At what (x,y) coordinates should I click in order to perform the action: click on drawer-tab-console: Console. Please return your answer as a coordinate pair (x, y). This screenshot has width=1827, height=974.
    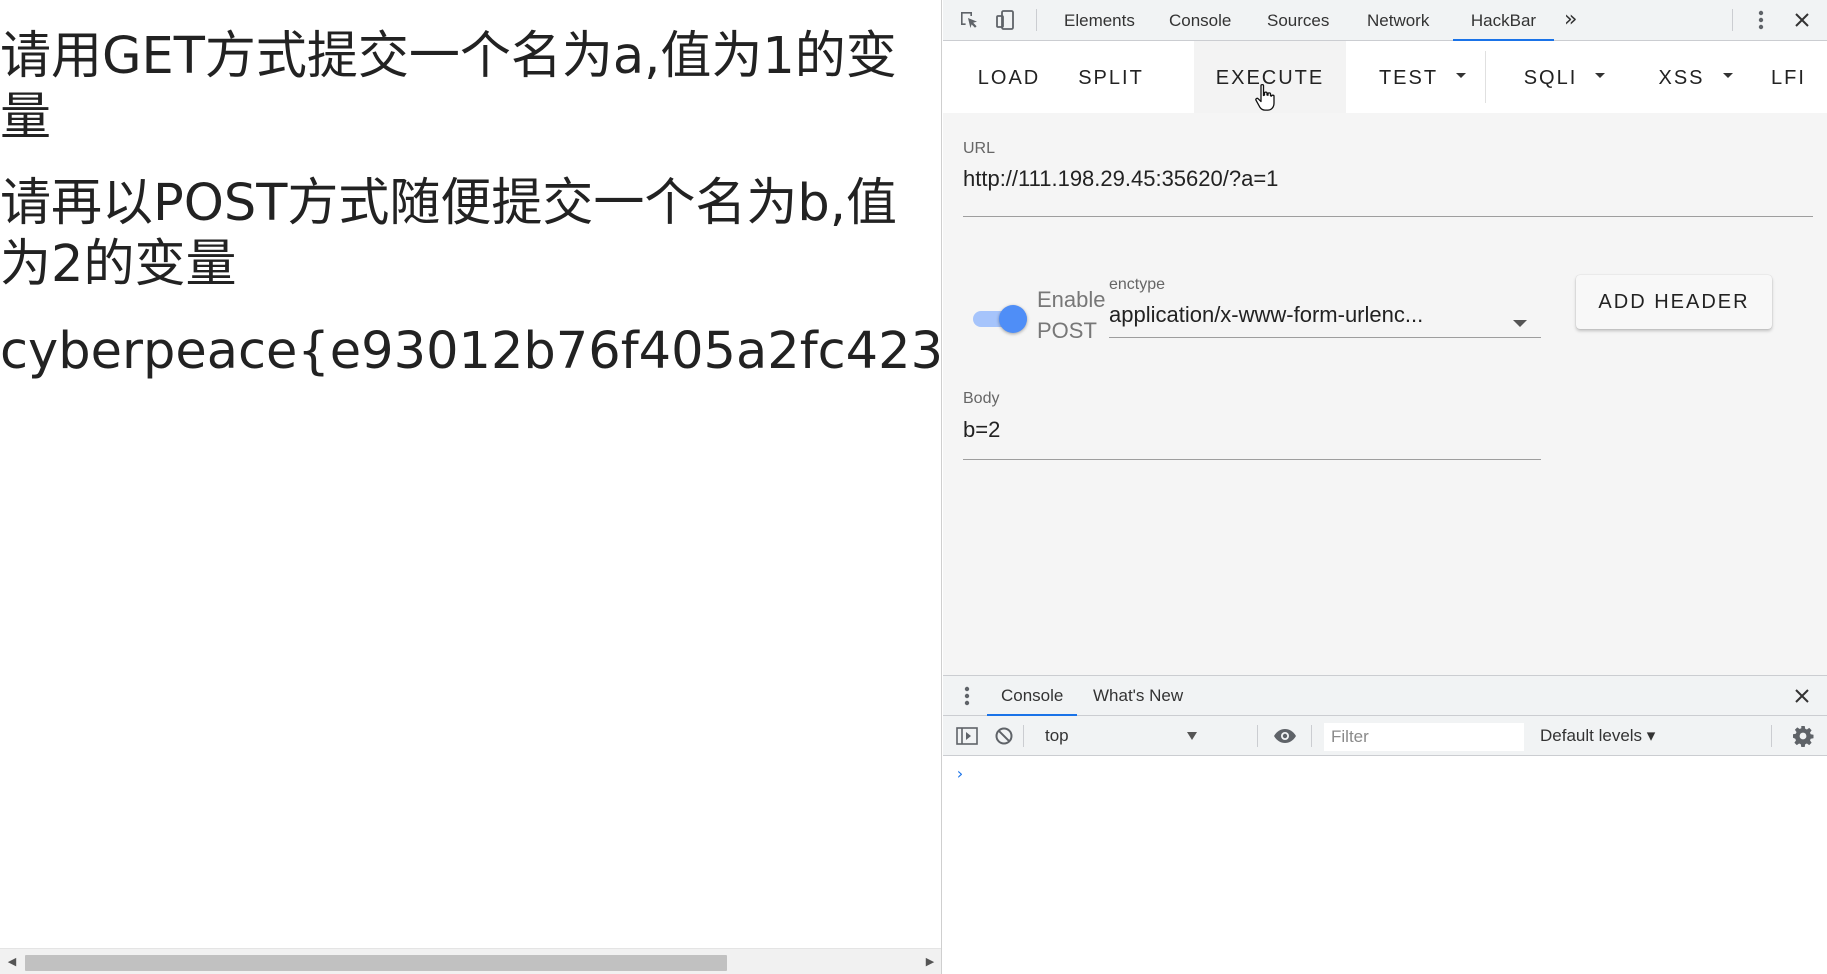
    Looking at the image, I should click on (1032, 696).